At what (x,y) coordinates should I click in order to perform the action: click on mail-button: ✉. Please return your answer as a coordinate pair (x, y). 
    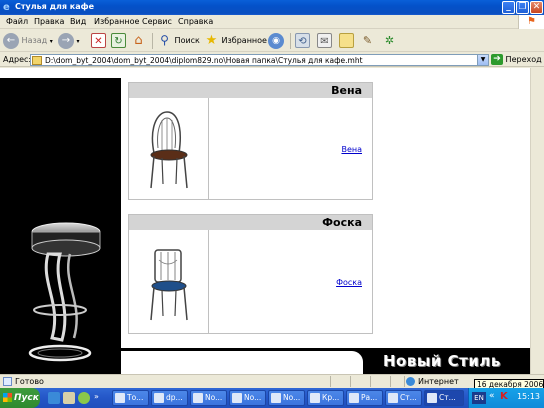
    Looking at the image, I should click on (324, 41).